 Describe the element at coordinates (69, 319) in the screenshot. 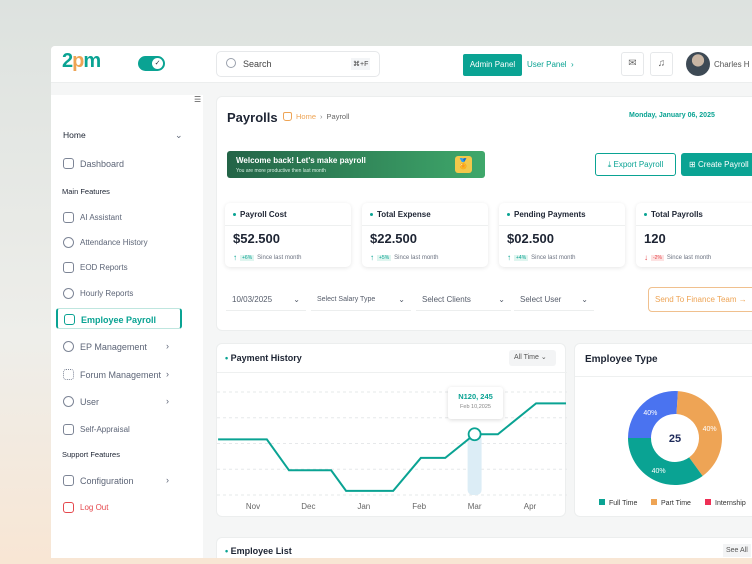

I see `payroll-icon` at that location.